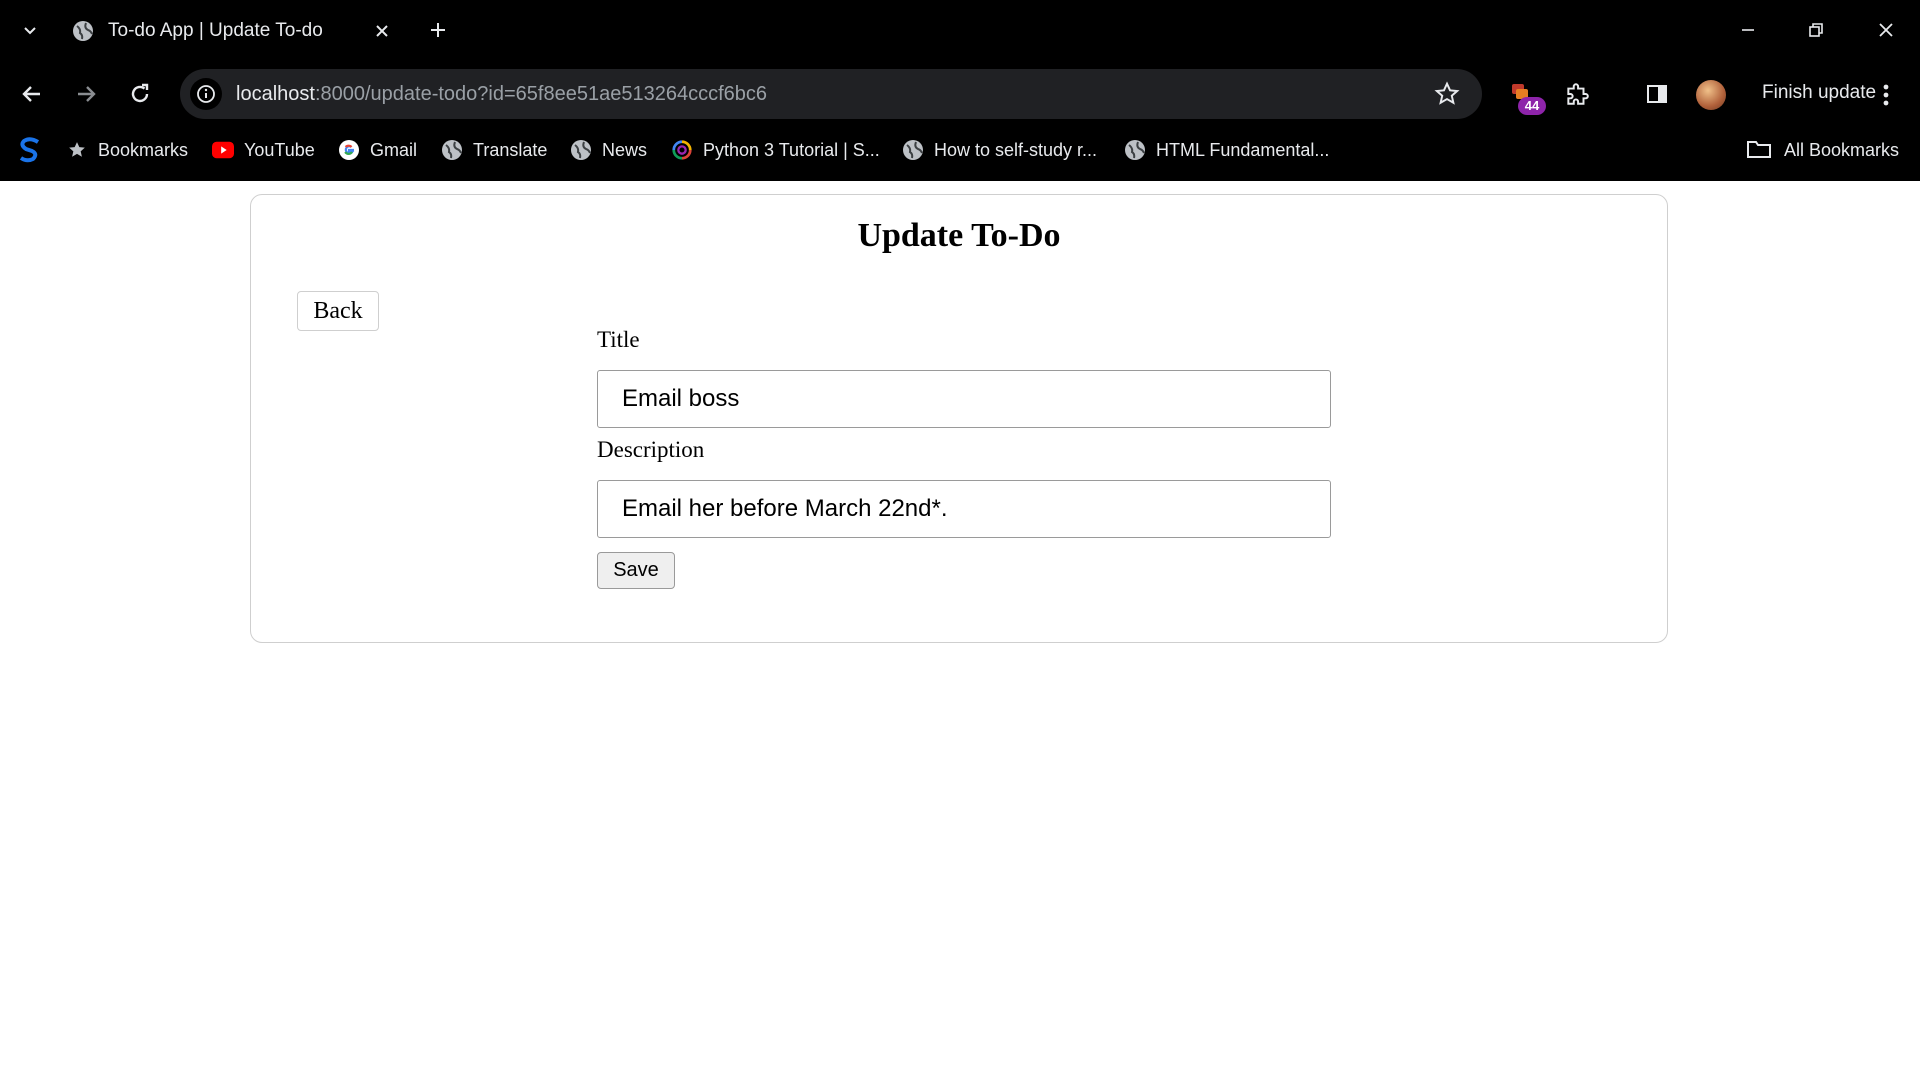 The width and height of the screenshot is (1920, 1080). I want to click on minimize-icon, so click(1748, 30).